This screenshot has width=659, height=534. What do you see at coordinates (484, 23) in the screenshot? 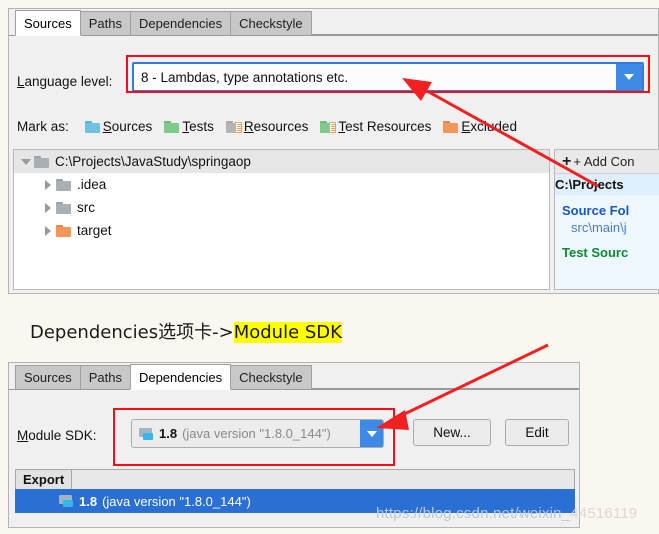
I see `tabstrip-filler` at bounding box center [484, 23].